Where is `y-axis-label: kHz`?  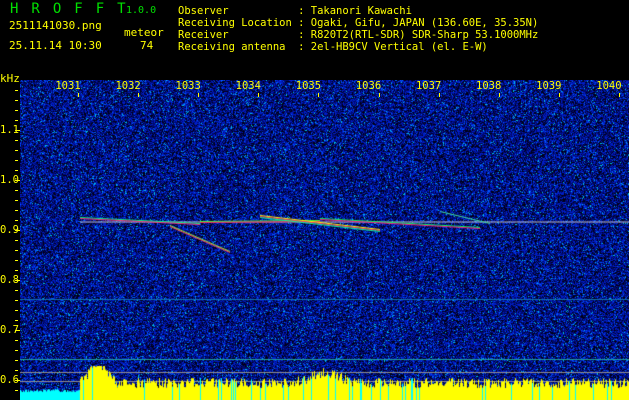
y-axis-label: kHz is located at coordinates (10, 78).